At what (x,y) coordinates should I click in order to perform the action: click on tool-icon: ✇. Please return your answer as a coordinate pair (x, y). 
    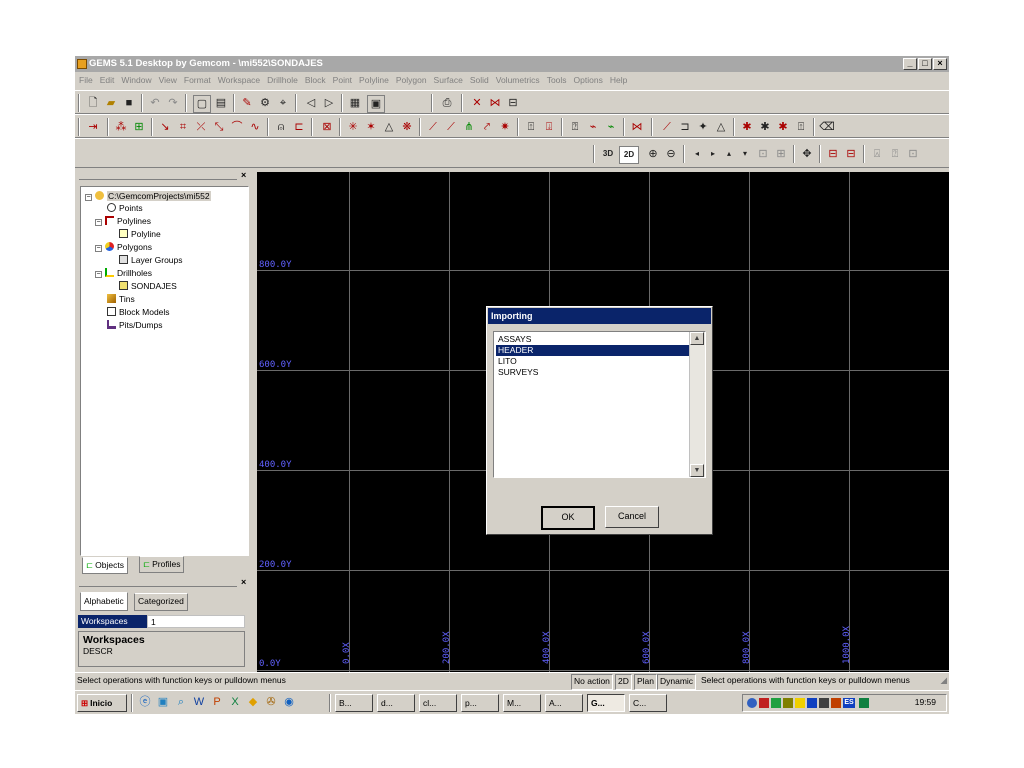
    Looking at the image, I should click on (271, 702).